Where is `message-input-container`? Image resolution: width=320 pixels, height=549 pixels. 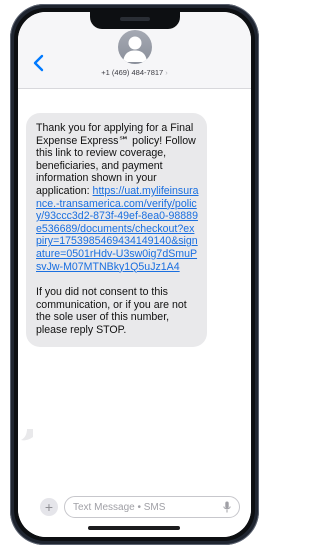
message-input-container is located at coordinates (152, 507).